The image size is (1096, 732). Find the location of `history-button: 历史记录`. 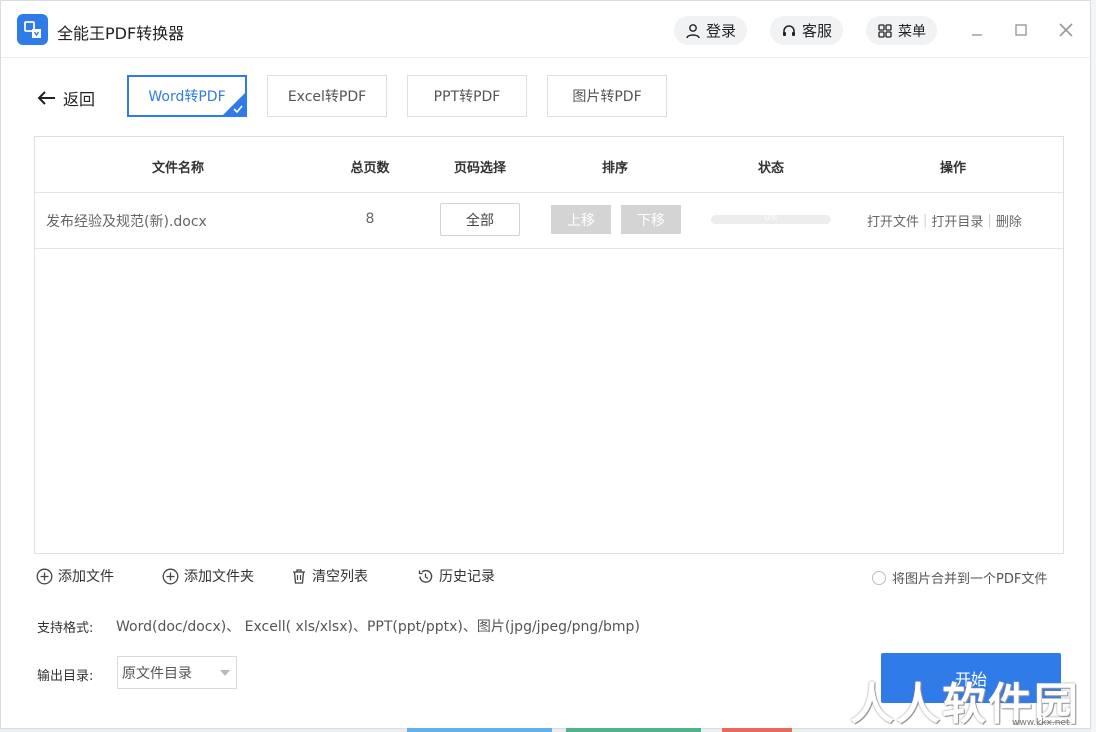

history-button: 历史记录 is located at coordinates (456, 576).